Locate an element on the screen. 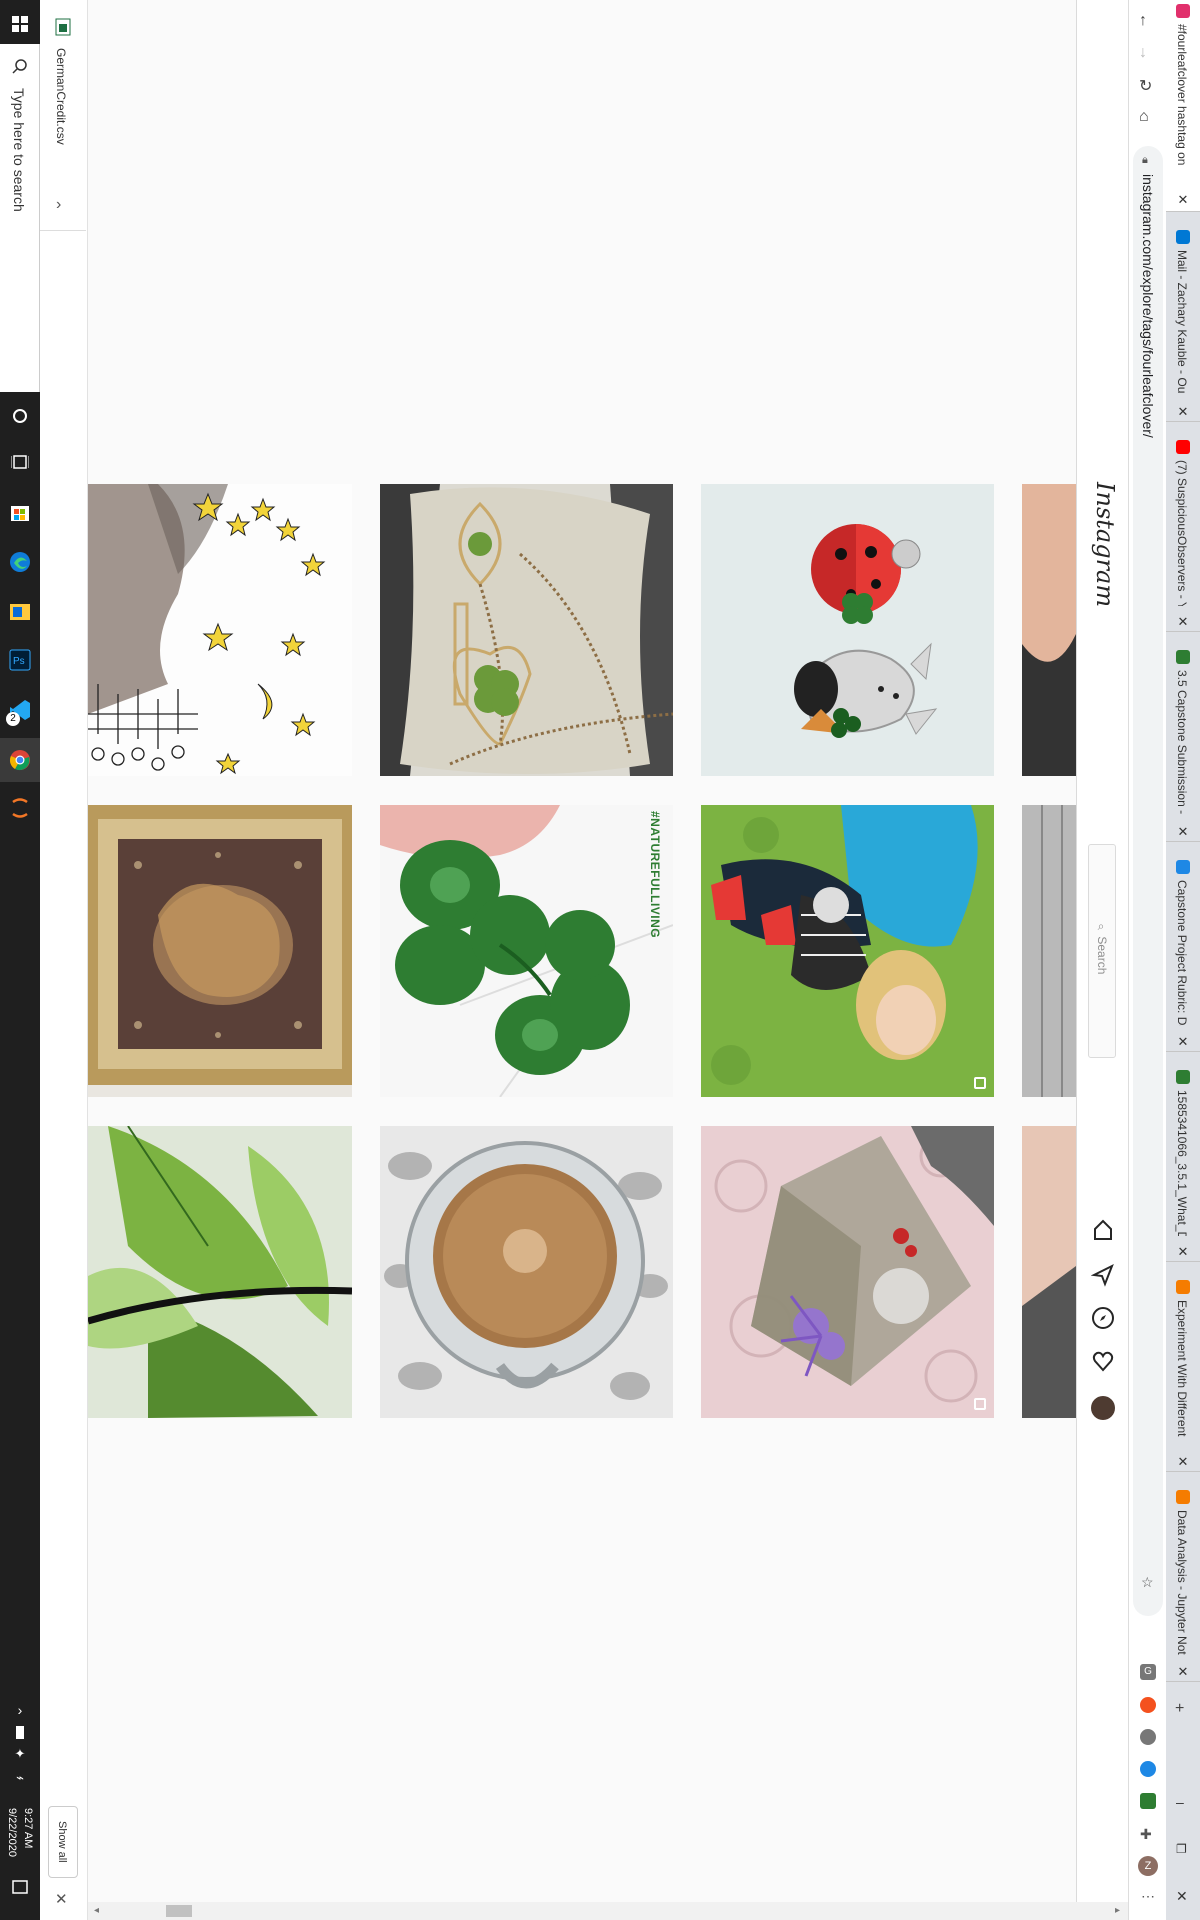 This screenshot has width=1200, height=1920. instagram-search-input: ⌕ Search is located at coordinates (1102, 951).